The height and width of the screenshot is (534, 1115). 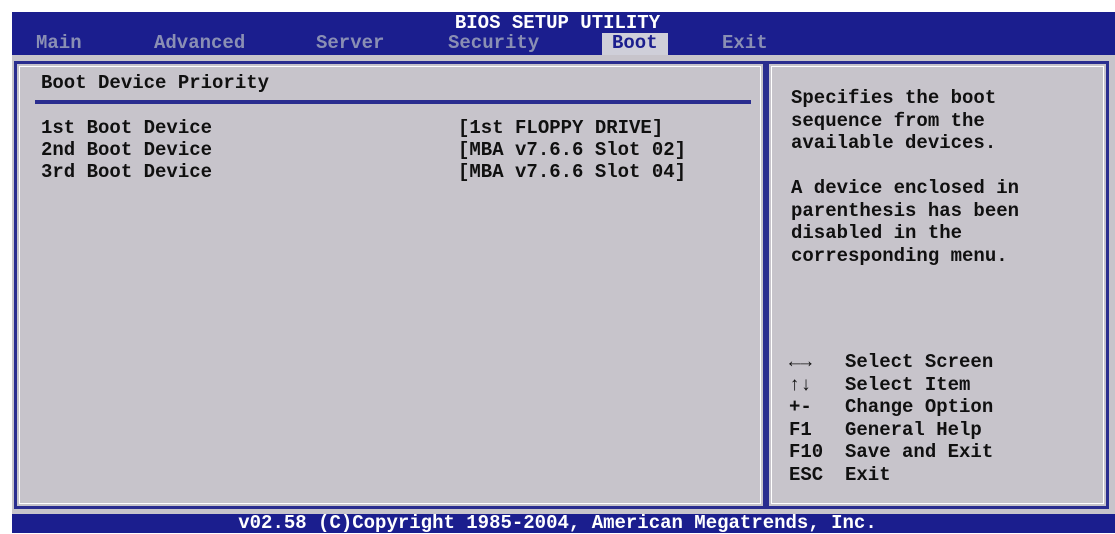 What do you see at coordinates (913, 429) in the screenshot?
I see `legend-desc: General Help` at bounding box center [913, 429].